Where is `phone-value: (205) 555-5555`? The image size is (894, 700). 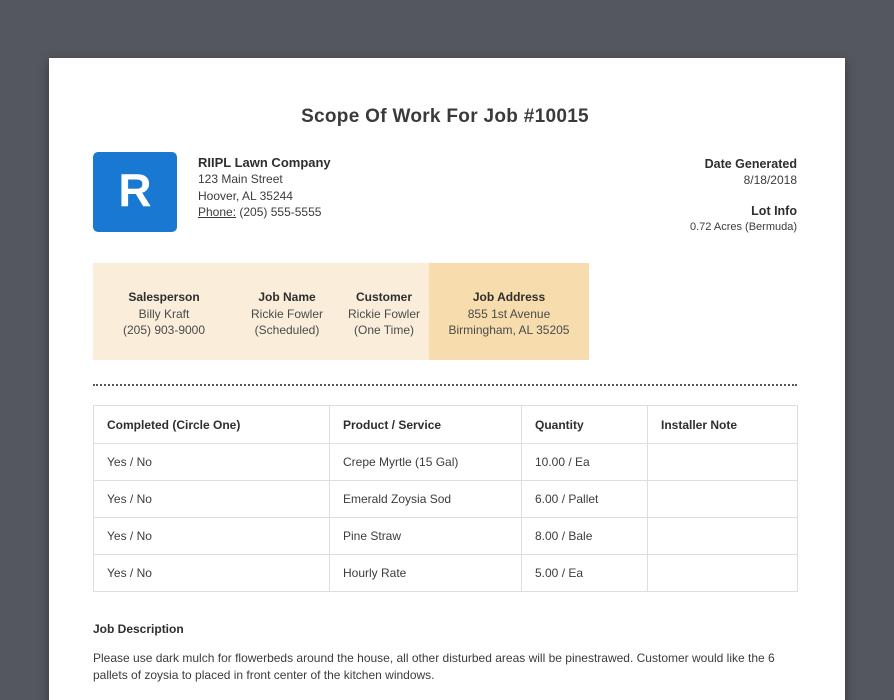
phone-value: (205) 555-5555 is located at coordinates (279, 212).